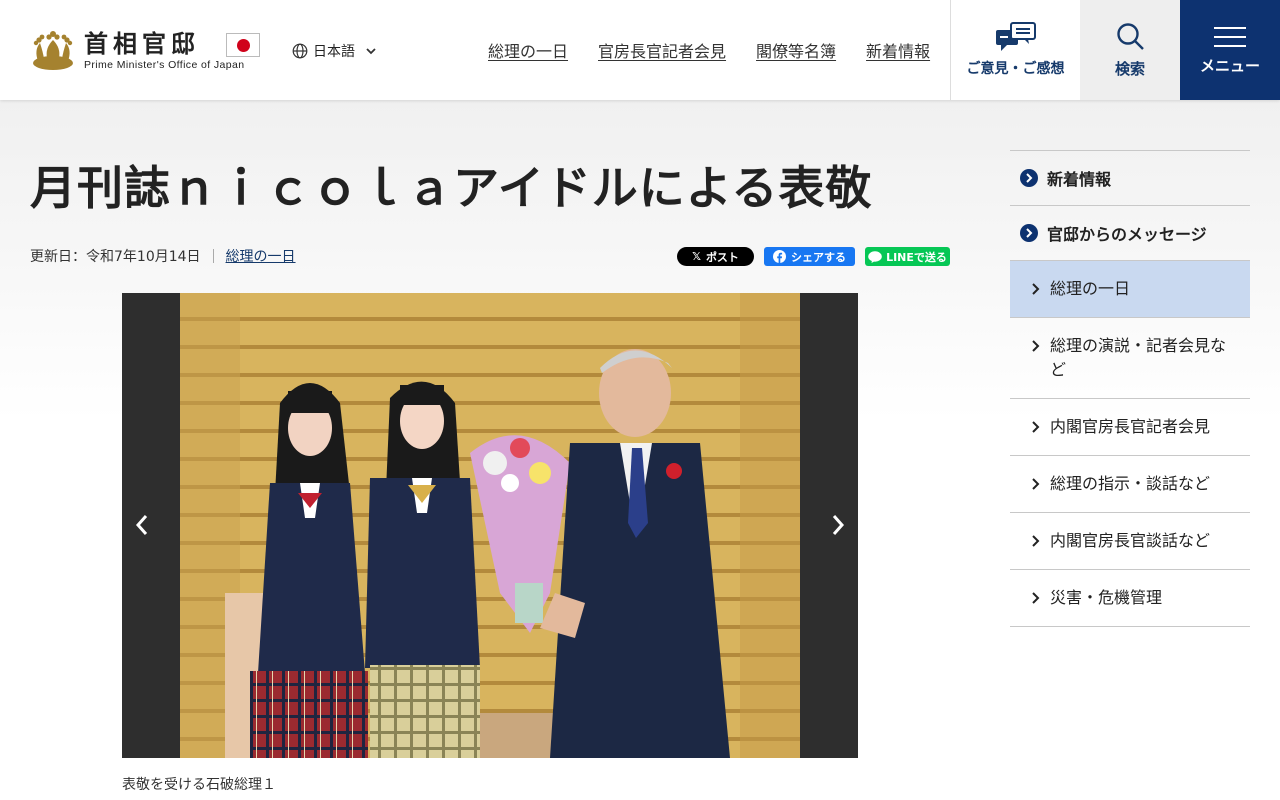  What do you see at coordinates (1015, 36) in the screenshot?
I see `speech-bubbles-icon` at bounding box center [1015, 36].